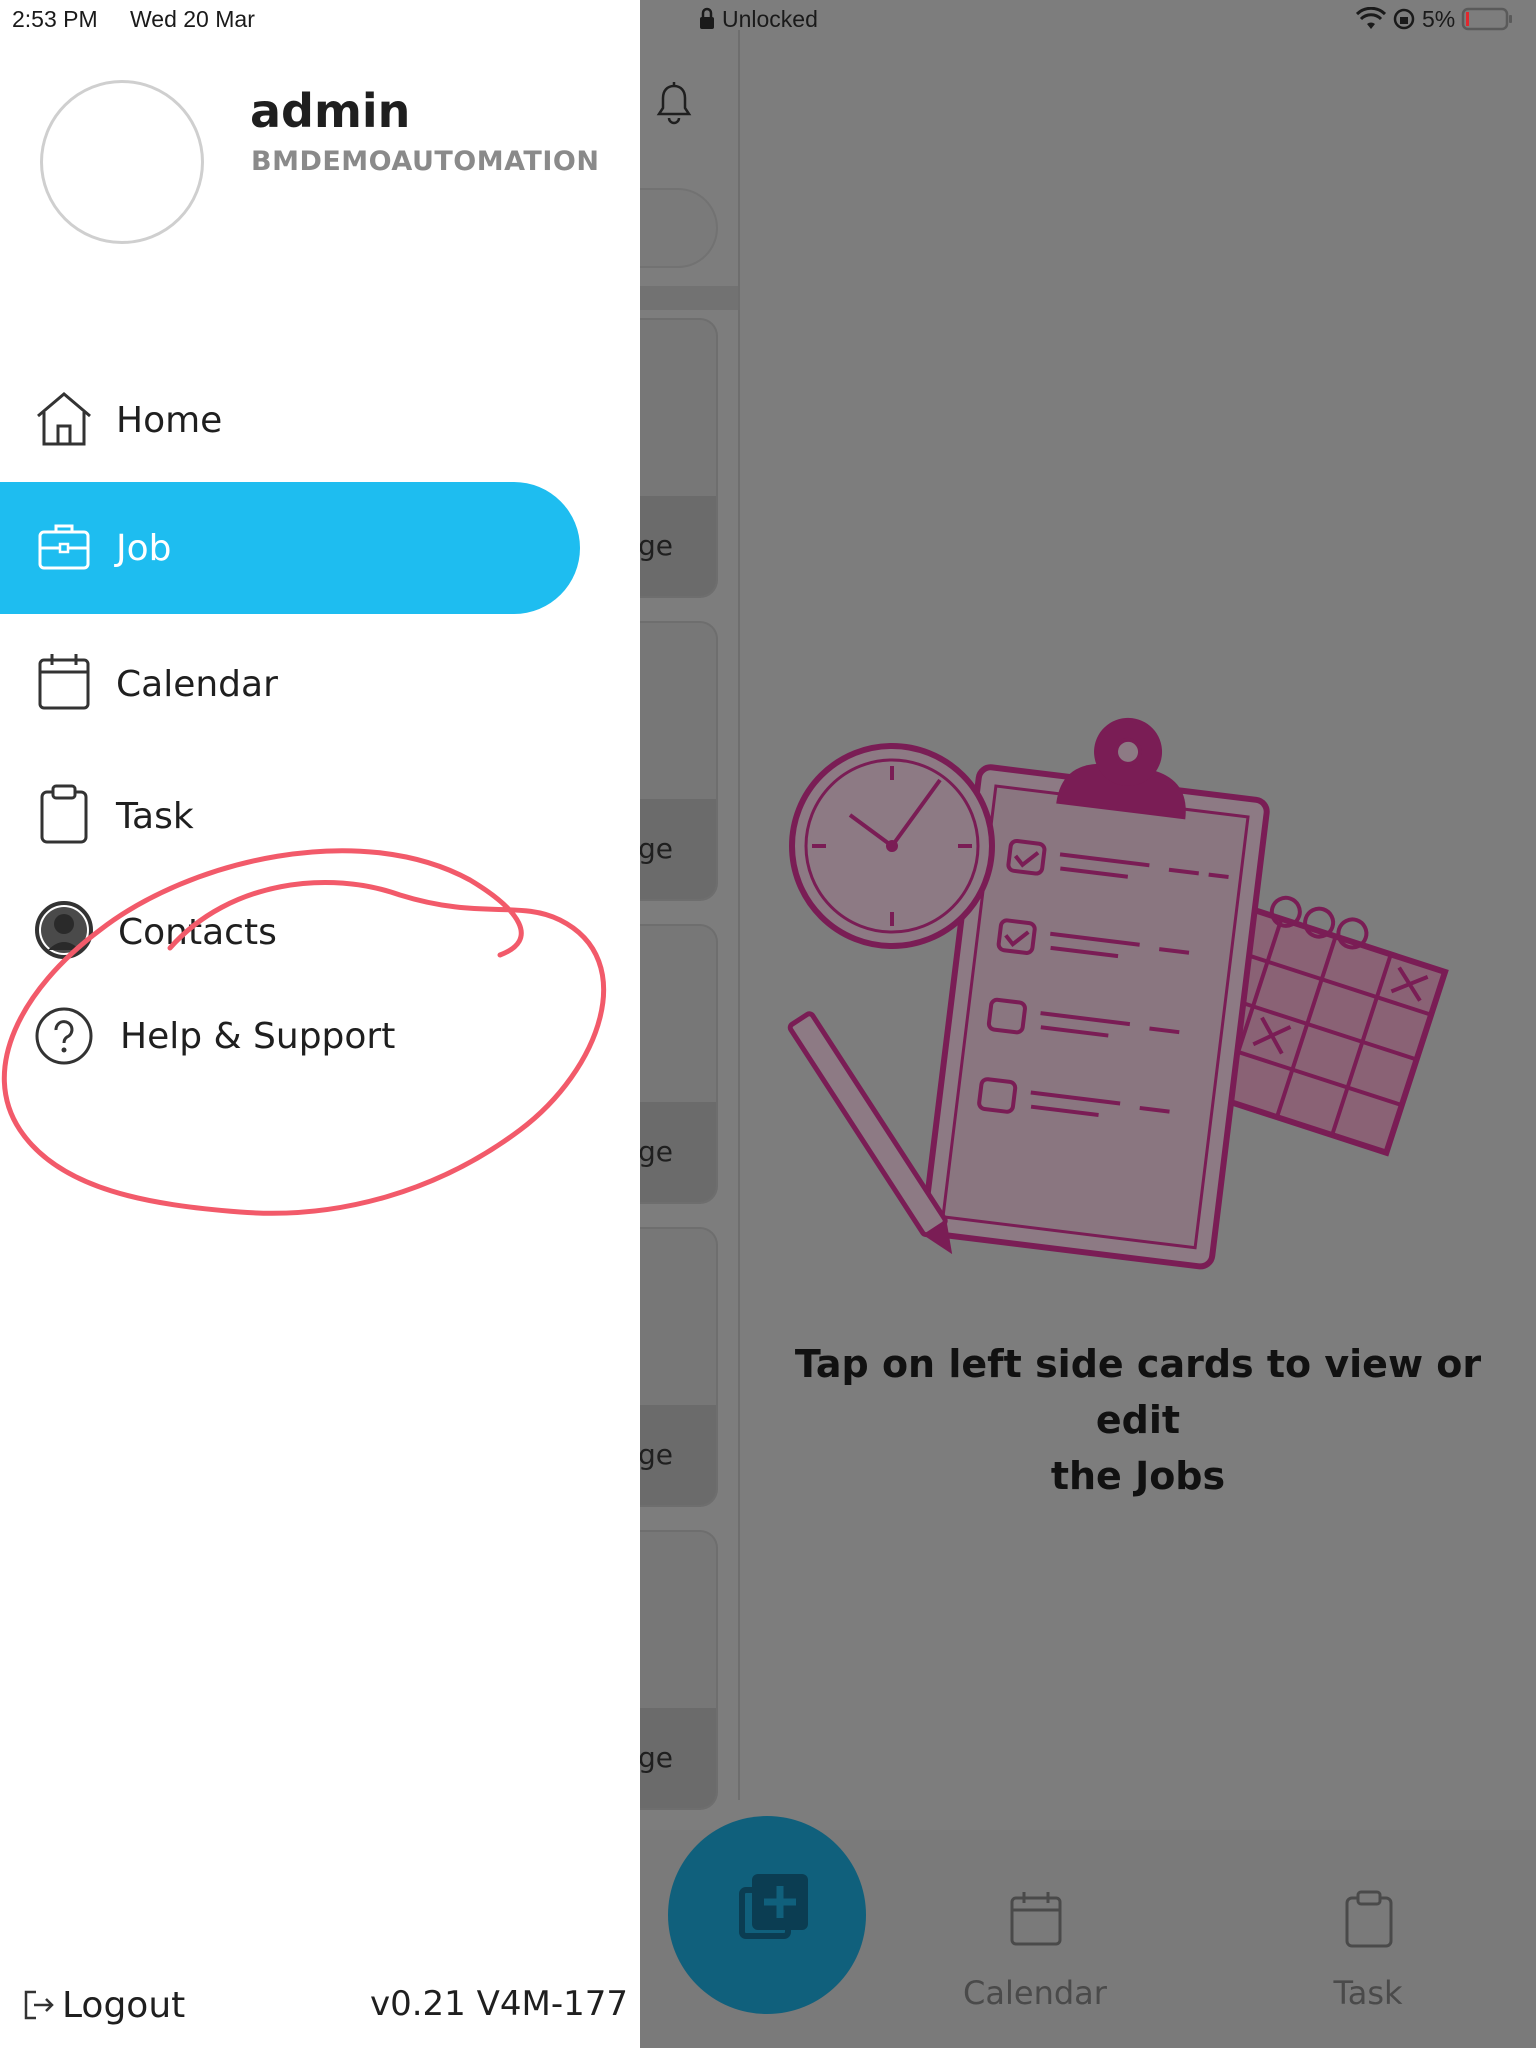 This screenshot has width=1536, height=2048. What do you see at coordinates (1371, 18) in the screenshot?
I see `wifi-icon` at bounding box center [1371, 18].